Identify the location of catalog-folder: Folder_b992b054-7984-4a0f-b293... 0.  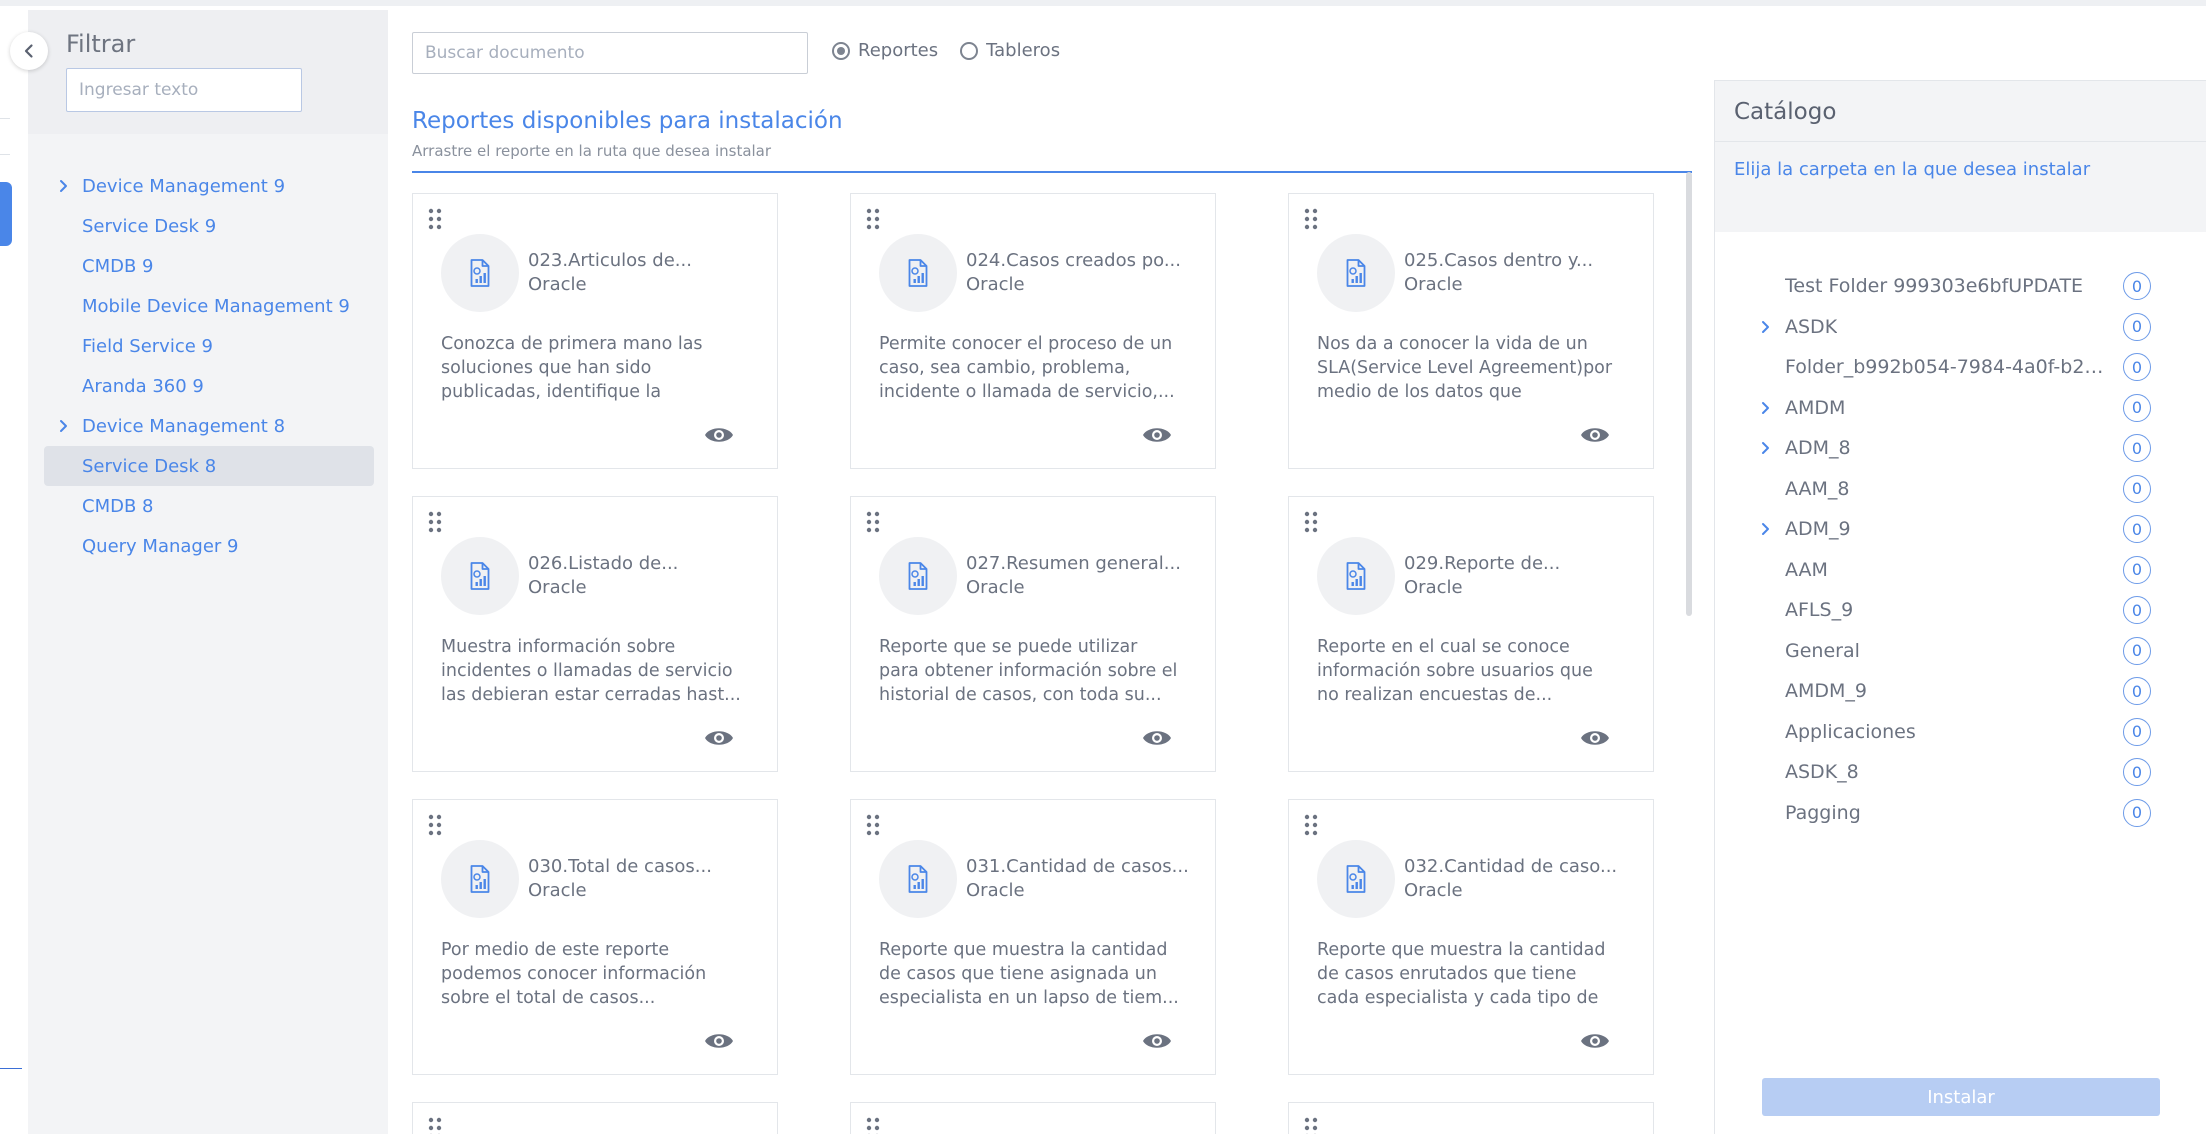
(1960, 367).